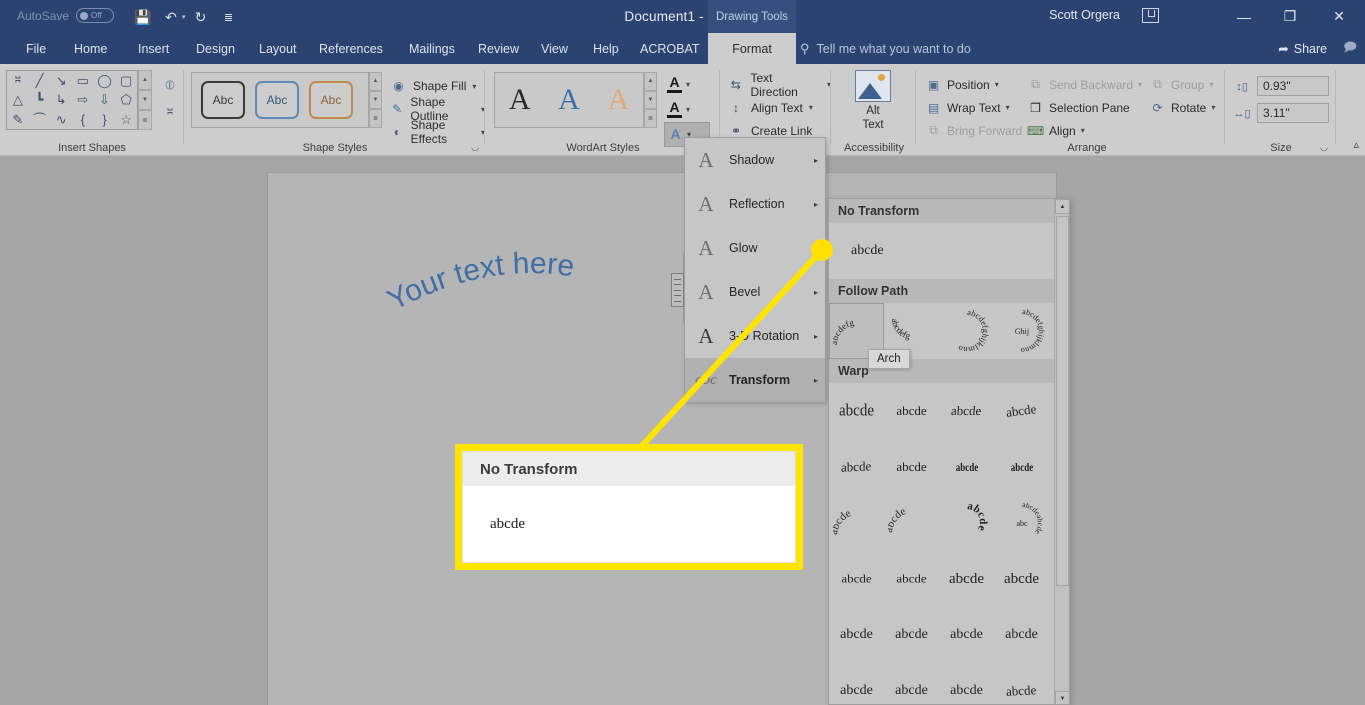 The width and height of the screenshot is (1365, 705). I want to click on wordart-scroll-down-icon: ▼, so click(650, 100).